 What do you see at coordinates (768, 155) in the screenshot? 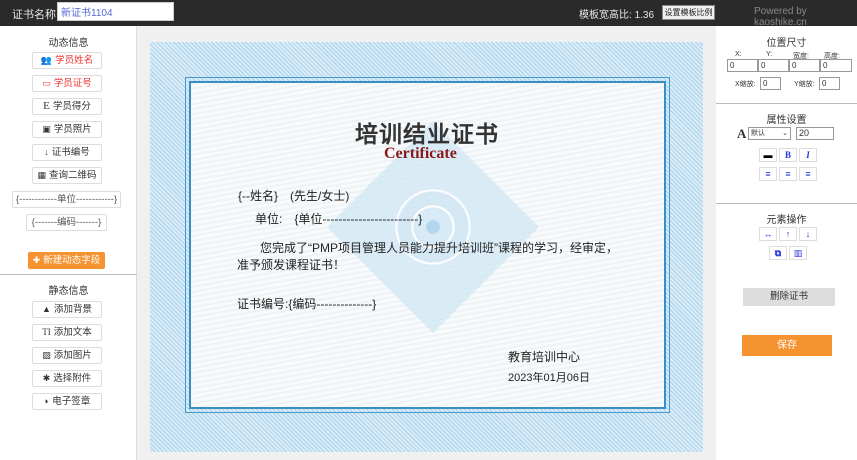
I see `color-button: ▬` at bounding box center [768, 155].